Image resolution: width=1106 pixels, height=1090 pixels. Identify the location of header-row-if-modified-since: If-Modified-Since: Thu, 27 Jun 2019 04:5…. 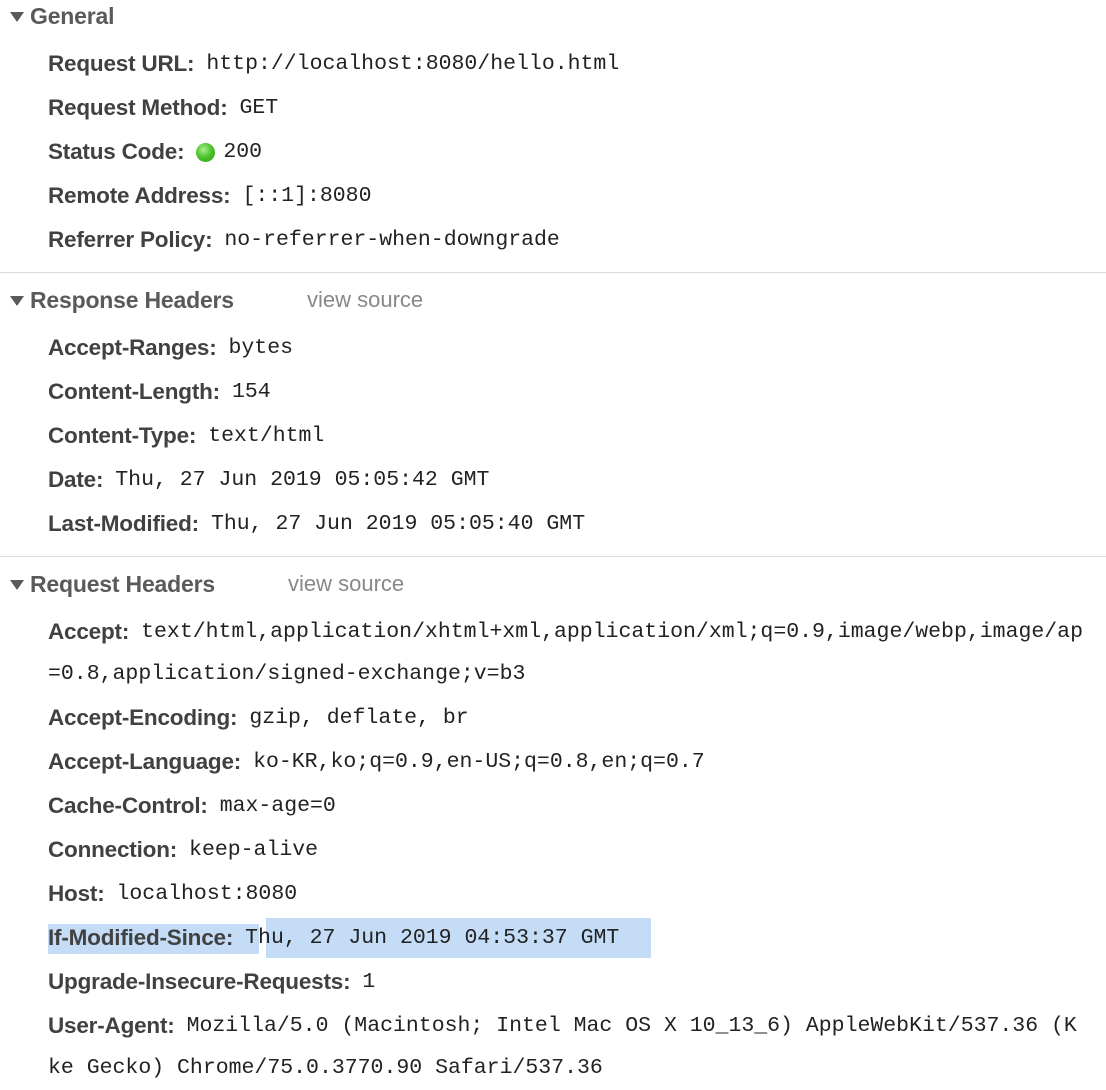
(333, 938).